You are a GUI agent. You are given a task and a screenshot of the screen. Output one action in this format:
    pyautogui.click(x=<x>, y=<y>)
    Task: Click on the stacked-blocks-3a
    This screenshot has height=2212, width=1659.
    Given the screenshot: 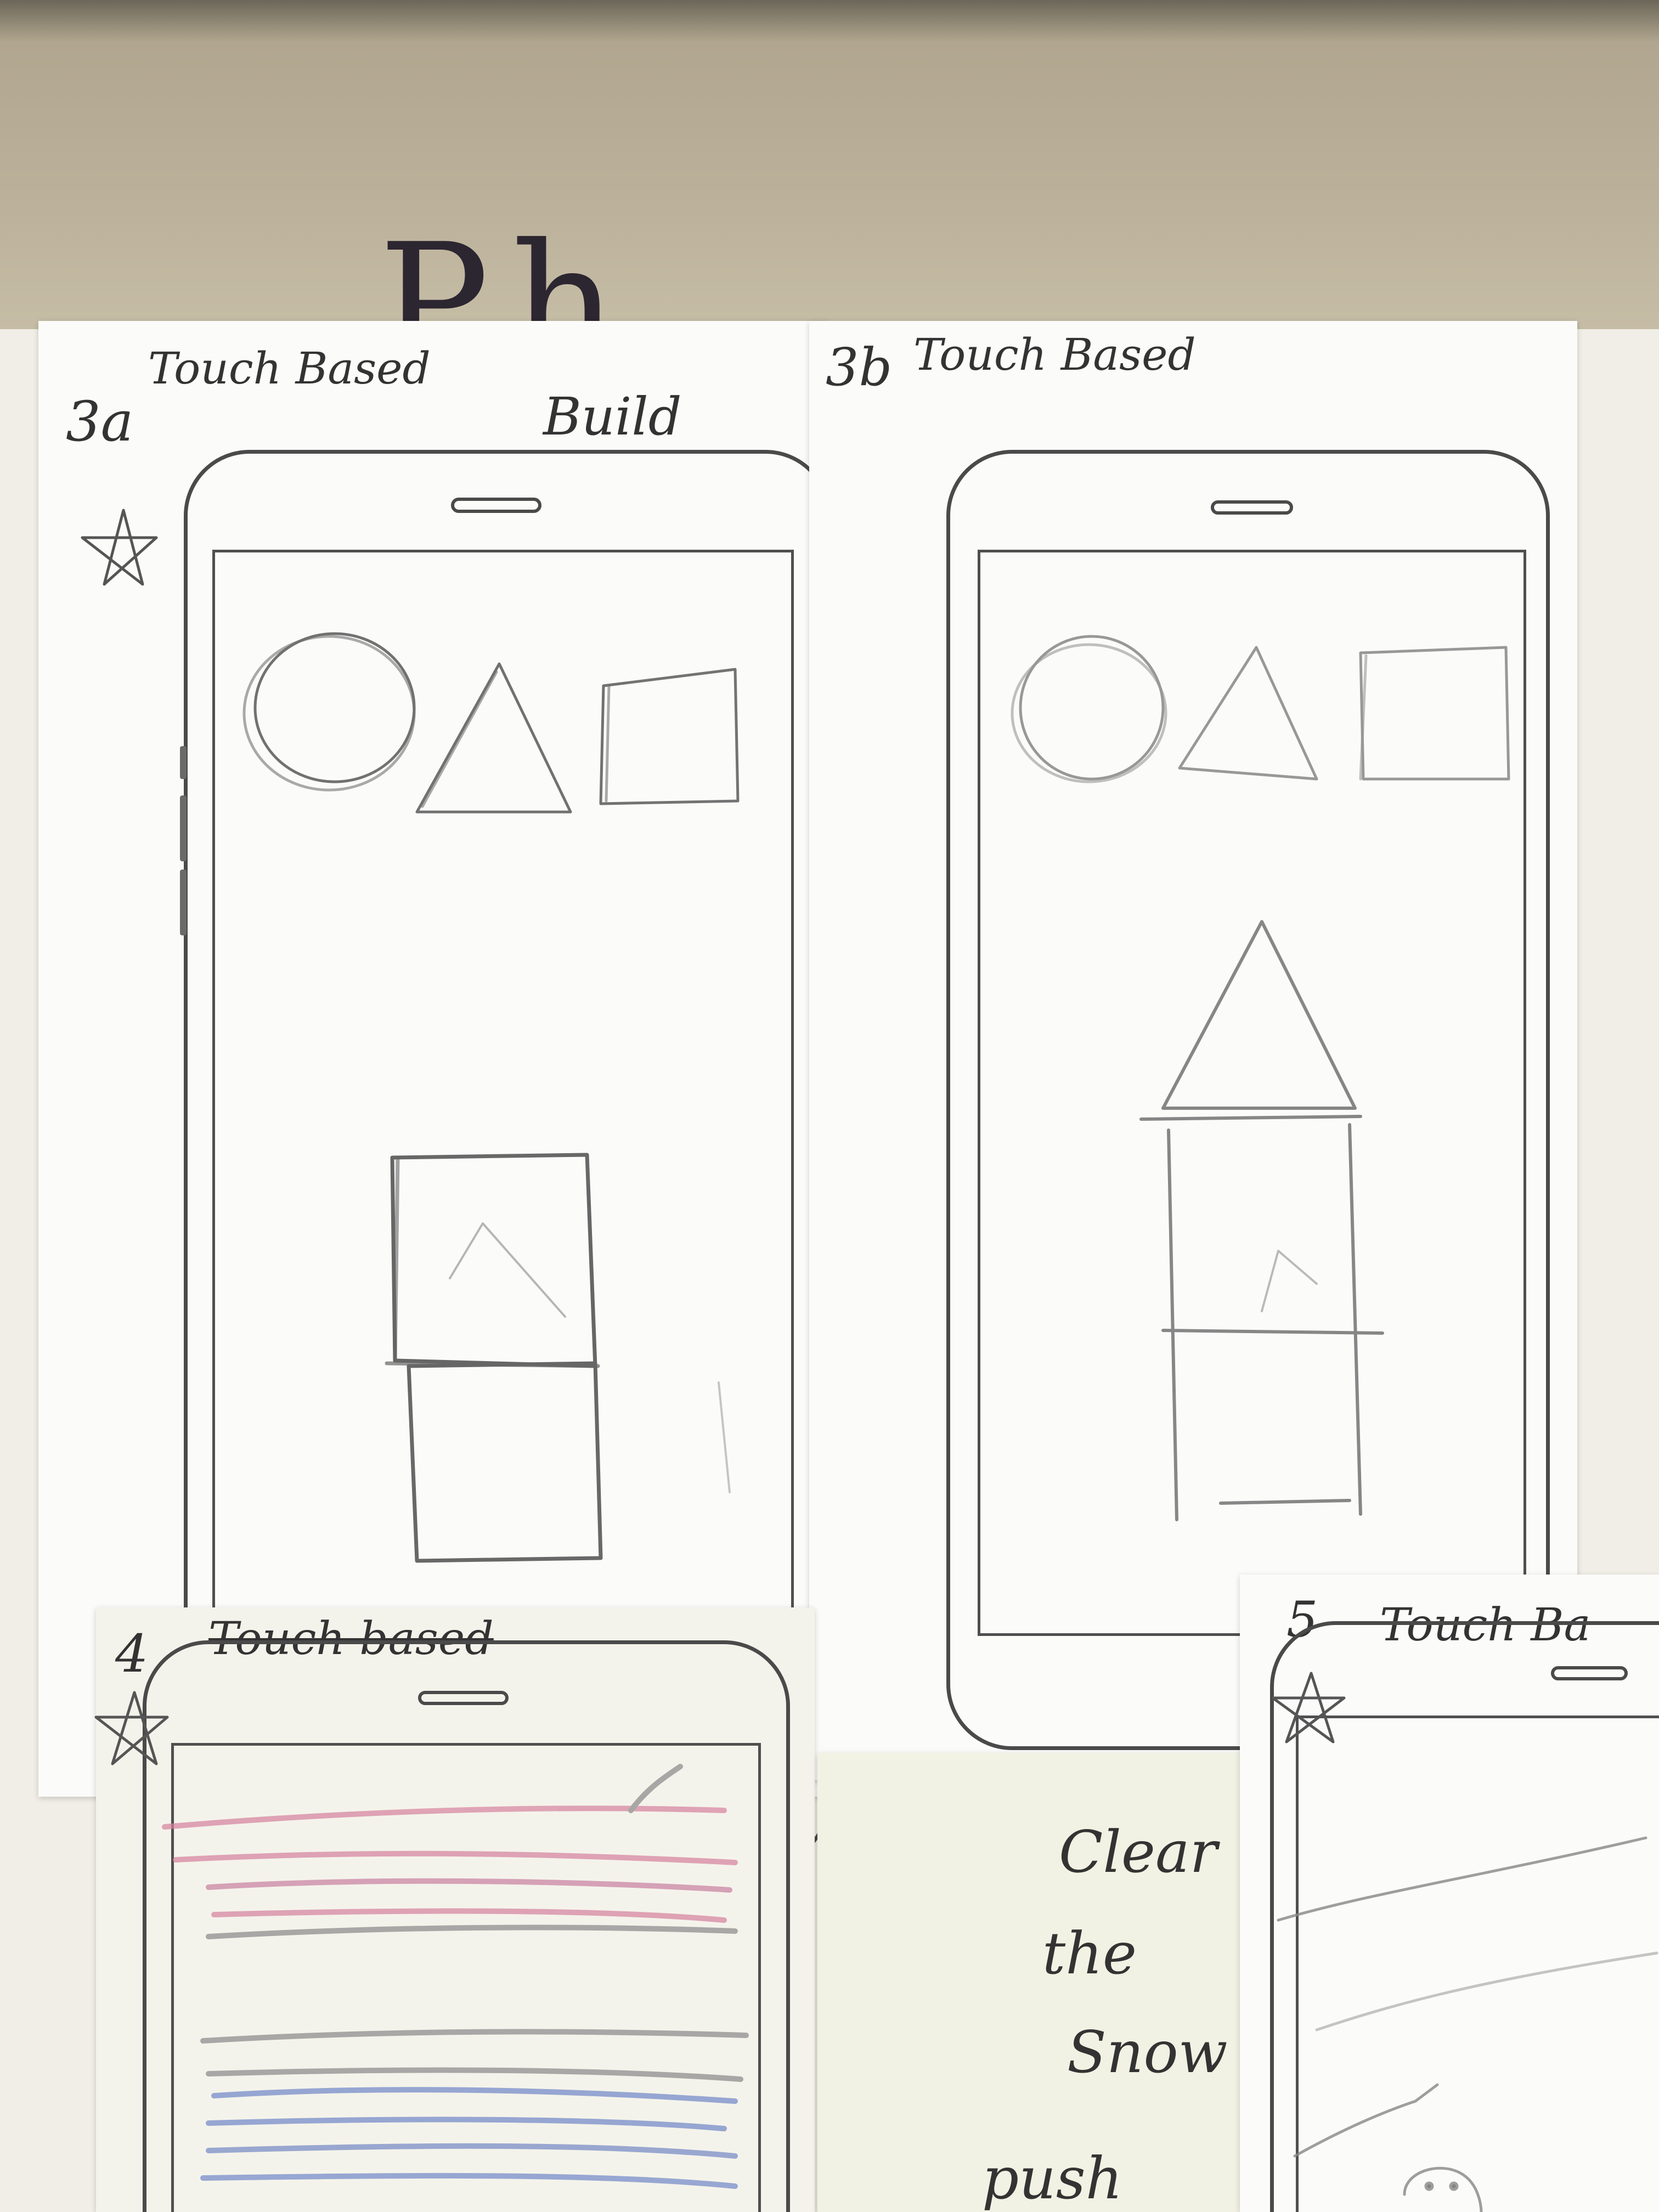 What is the action you would take?
    pyautogui.click(x=558, y=1358)
    